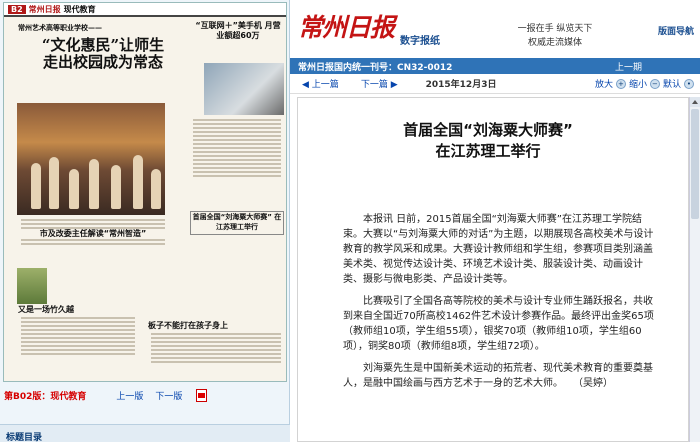 This screenshot has height=443, width=700. What do you see at coordinates (654, 83) in the screenshot?
I see `zoom-out-icon: −` at bounding box center [654, 83].